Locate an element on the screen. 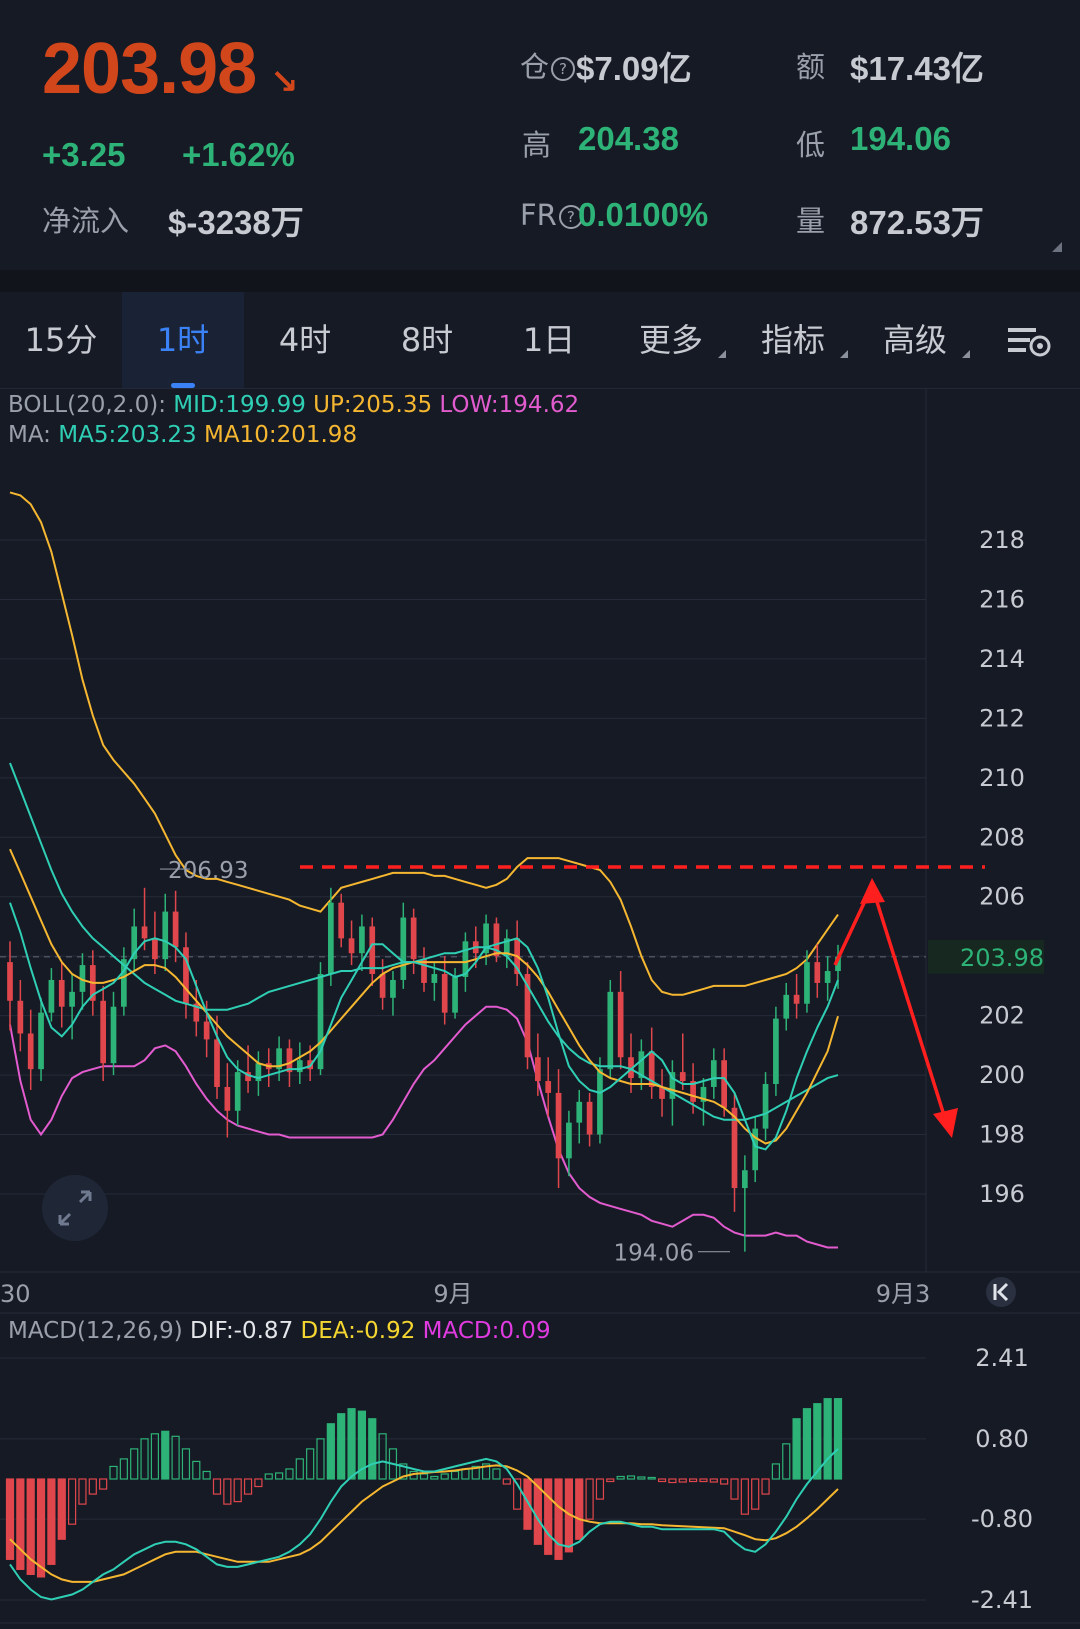  last-price: 203.98 is located at coordinates (149, 69).